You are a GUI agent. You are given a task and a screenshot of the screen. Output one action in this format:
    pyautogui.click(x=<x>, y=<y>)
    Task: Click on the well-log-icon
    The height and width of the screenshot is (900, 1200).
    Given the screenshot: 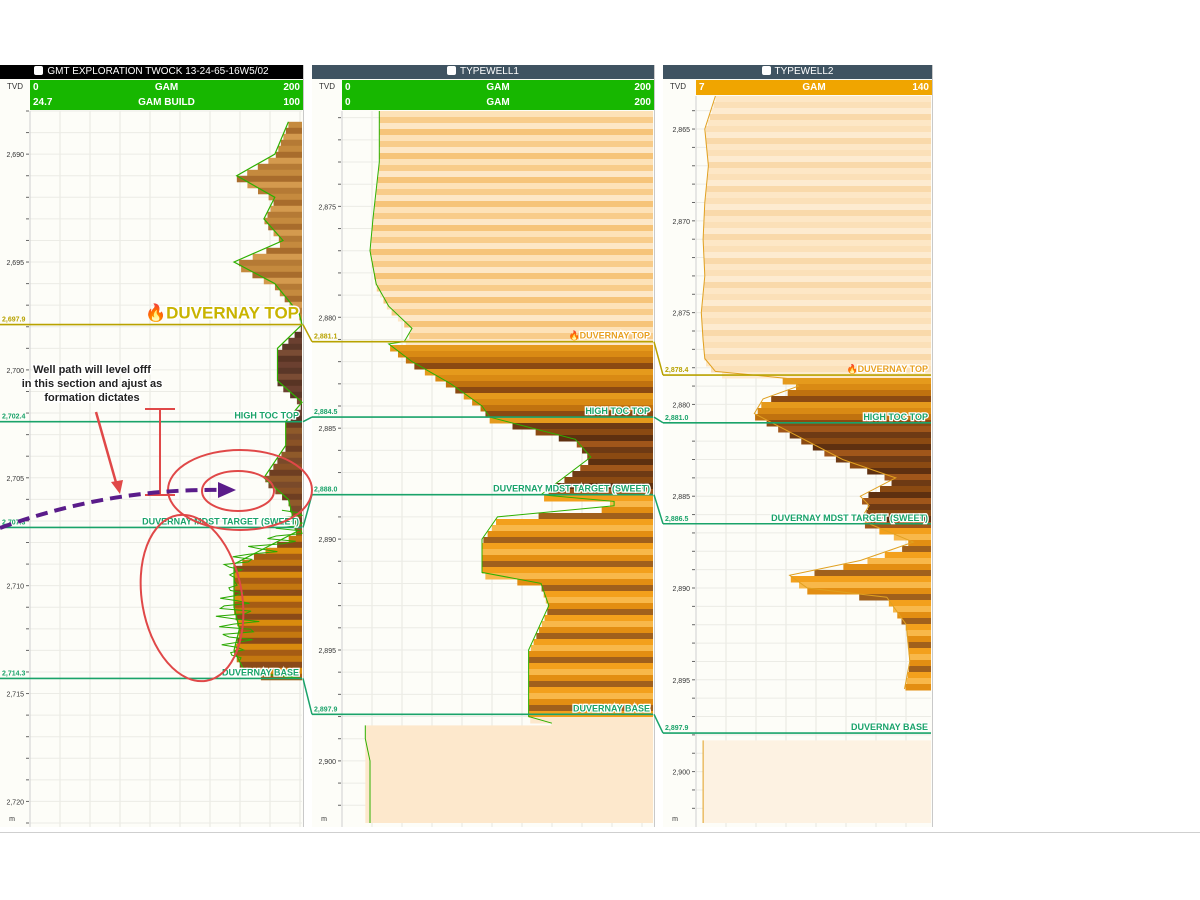 What is the action you would take?
    pyautogui.click(x=39, y=70)
    